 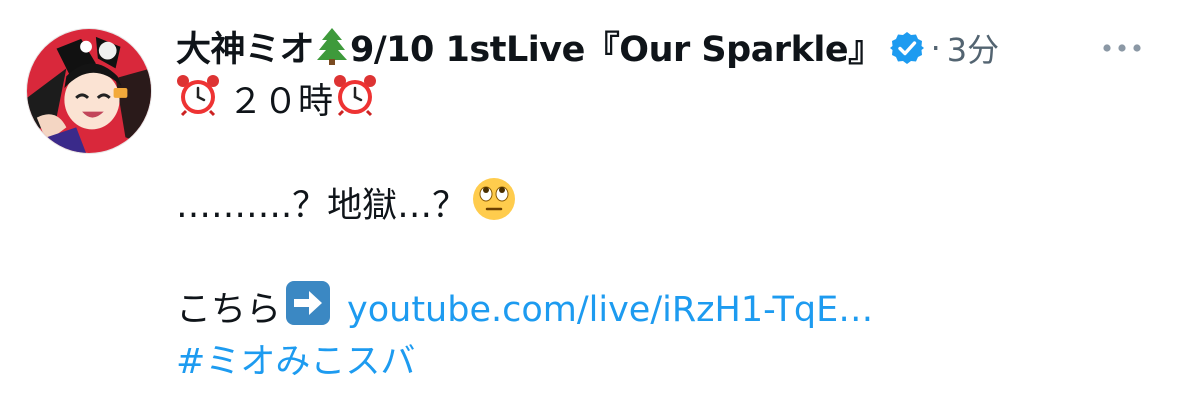 I want to click on alarm-clock-icon, so click(x=198, y=102).